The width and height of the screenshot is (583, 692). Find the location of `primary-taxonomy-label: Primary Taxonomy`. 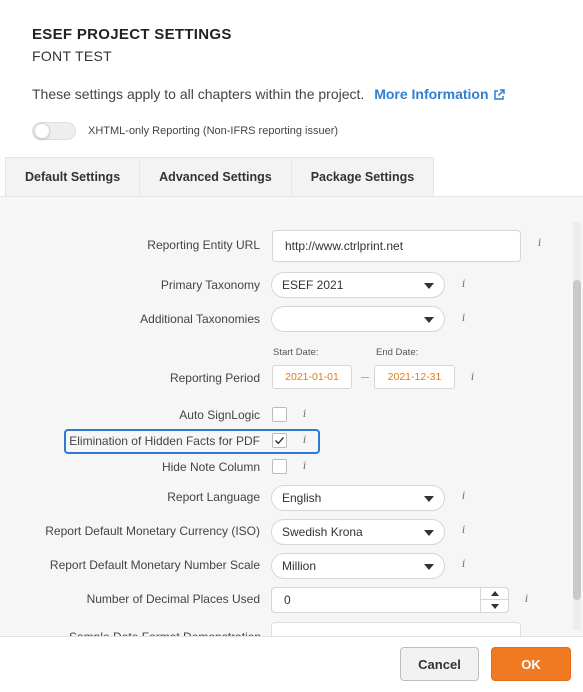

primary-taxonomy-label: Primary Taxonomy is located at coordinates (210, 285).